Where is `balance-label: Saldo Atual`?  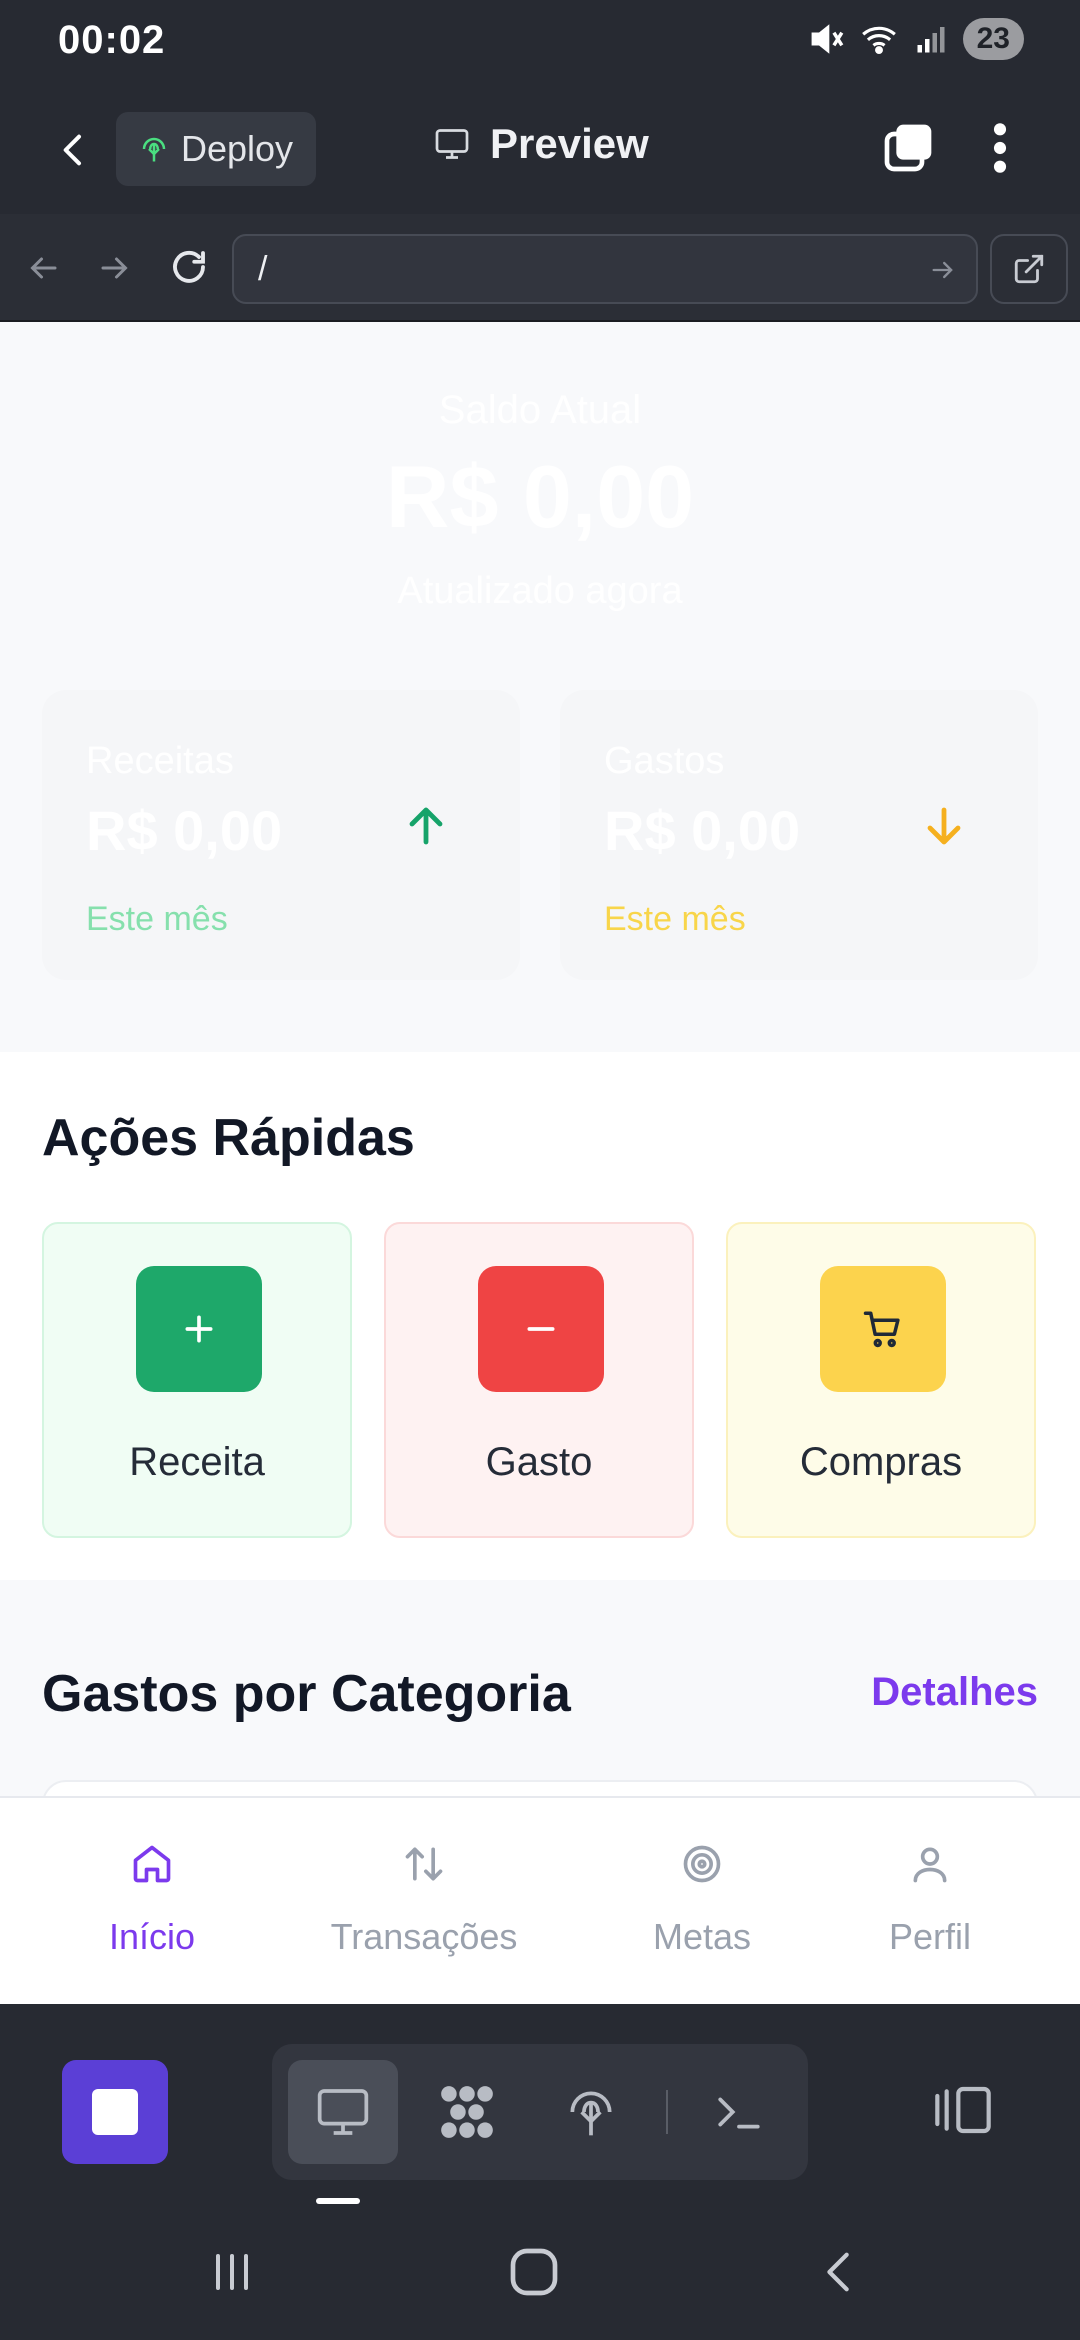
balance-label: Saldo Atual is located at coordinates (540, 410).